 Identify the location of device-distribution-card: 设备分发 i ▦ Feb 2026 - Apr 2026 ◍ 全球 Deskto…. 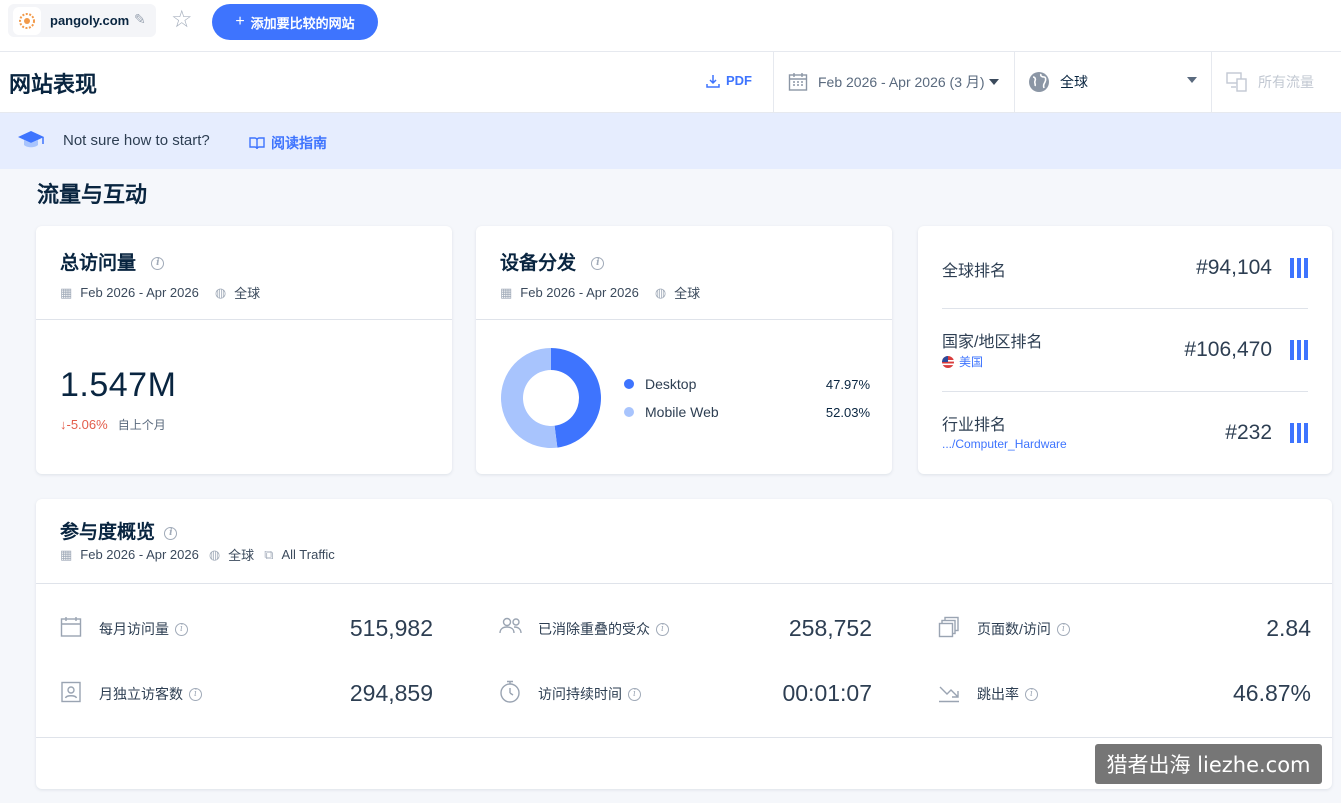
(684, 350).